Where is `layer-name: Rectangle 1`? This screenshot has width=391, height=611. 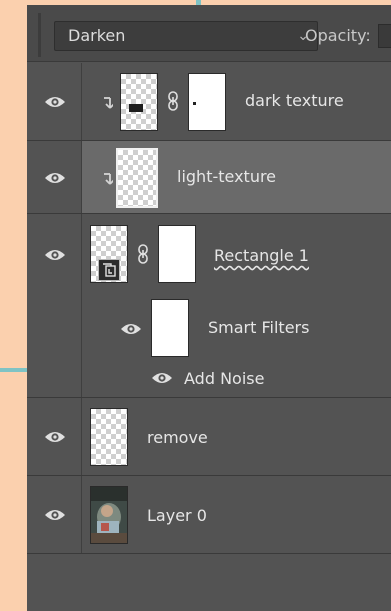 layer-name: Rectangle 1 is located at coordinates (261, 255).